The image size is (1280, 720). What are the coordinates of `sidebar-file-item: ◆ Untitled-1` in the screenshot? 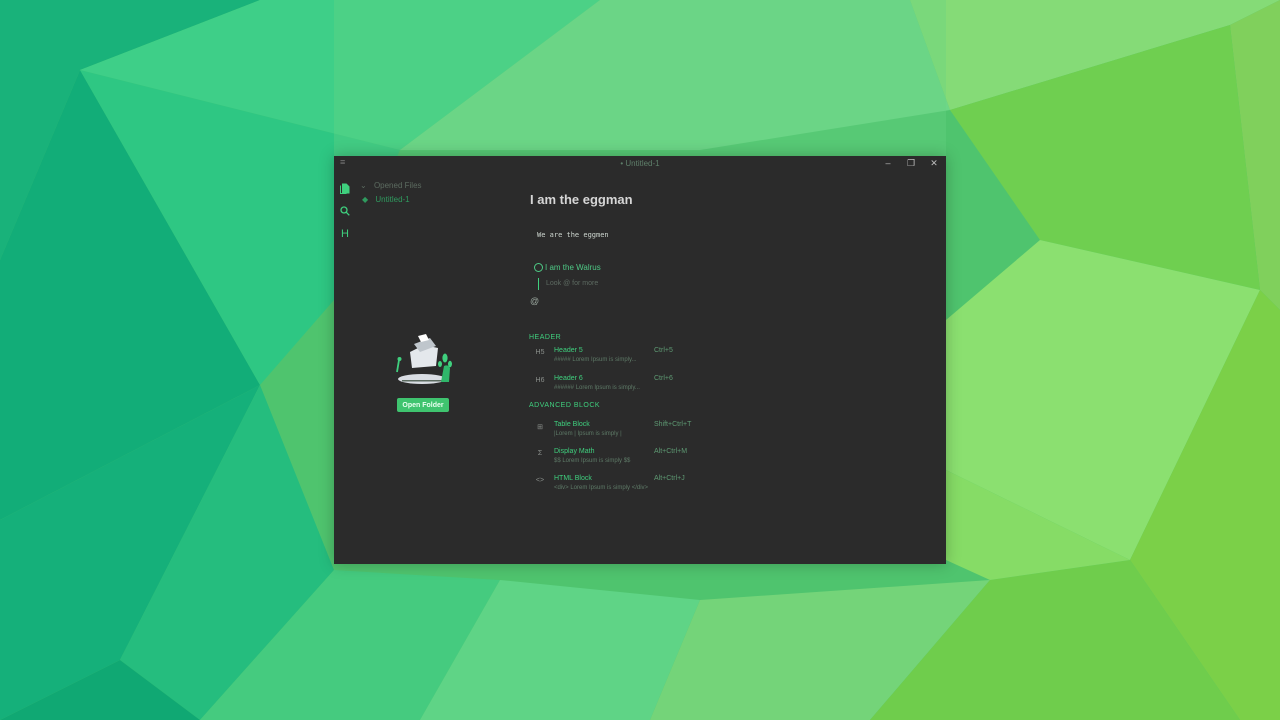 It's located at (386, 199).